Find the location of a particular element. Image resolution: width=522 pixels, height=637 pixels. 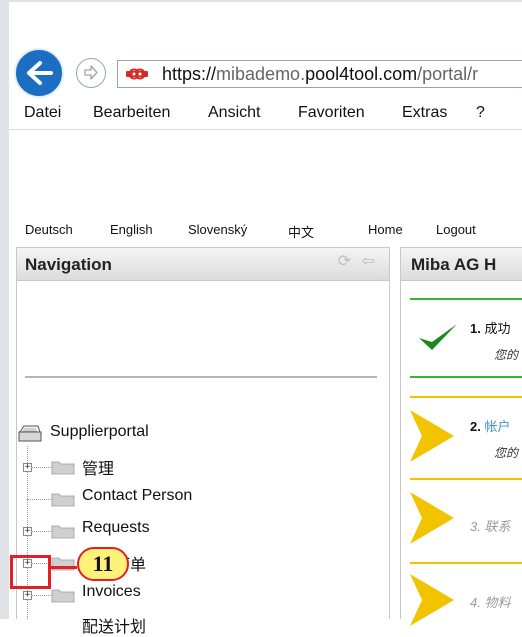

step-2-subtitle: 您的 is located at coordinates (506, 453).